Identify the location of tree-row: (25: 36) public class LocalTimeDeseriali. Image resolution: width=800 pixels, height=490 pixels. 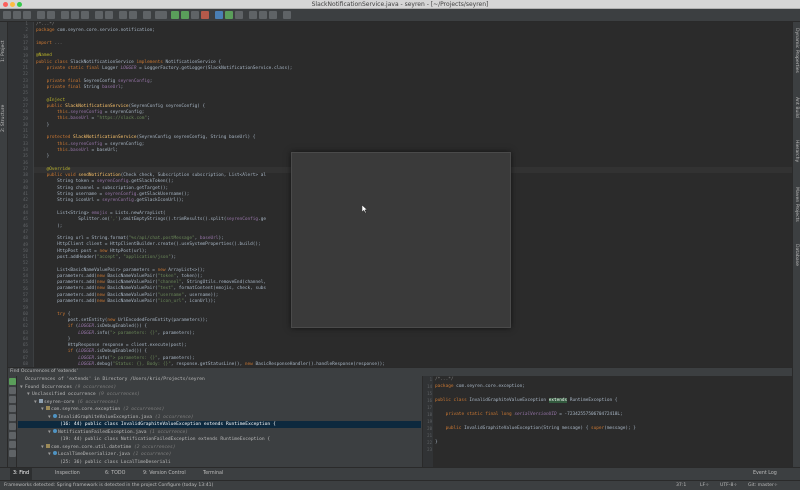
(219, 462).